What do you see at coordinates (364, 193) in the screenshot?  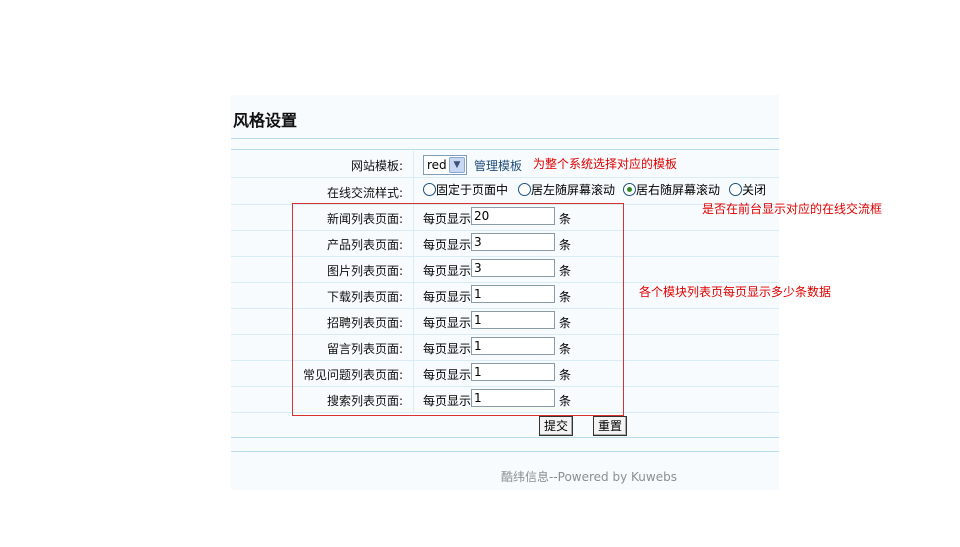 I see `chat-style-label: 在线交流样式:` at bounding box center [364, 193].